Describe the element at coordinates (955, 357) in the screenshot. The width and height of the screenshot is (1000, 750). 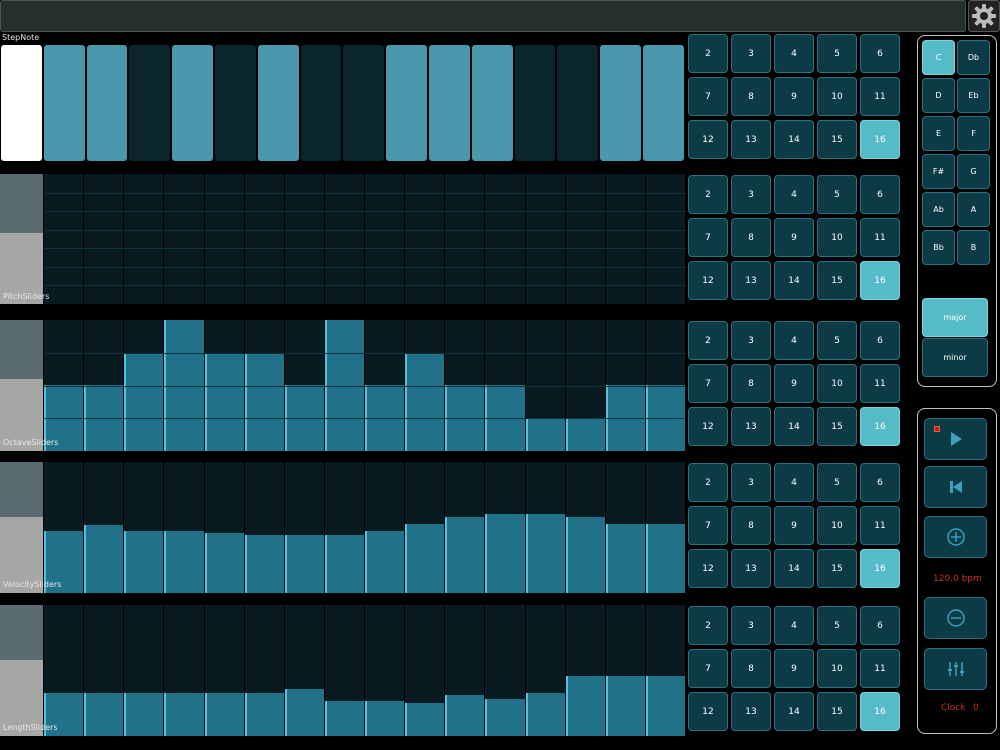
I see `scale-mode-minor: minor` at that location.